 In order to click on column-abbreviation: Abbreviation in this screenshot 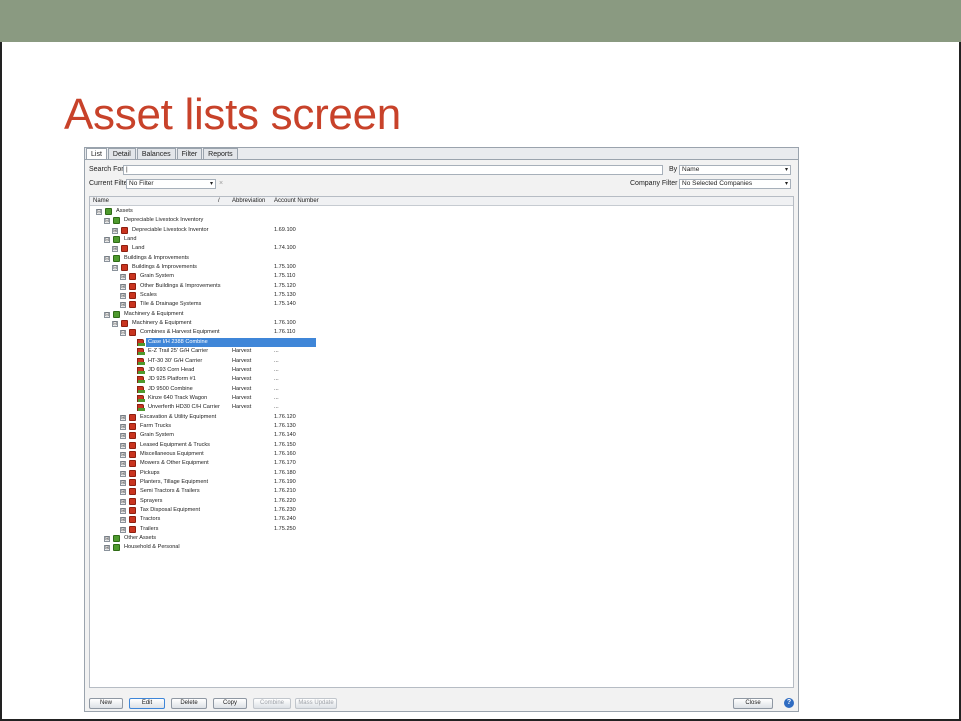, I will do `click(248, 201)`.